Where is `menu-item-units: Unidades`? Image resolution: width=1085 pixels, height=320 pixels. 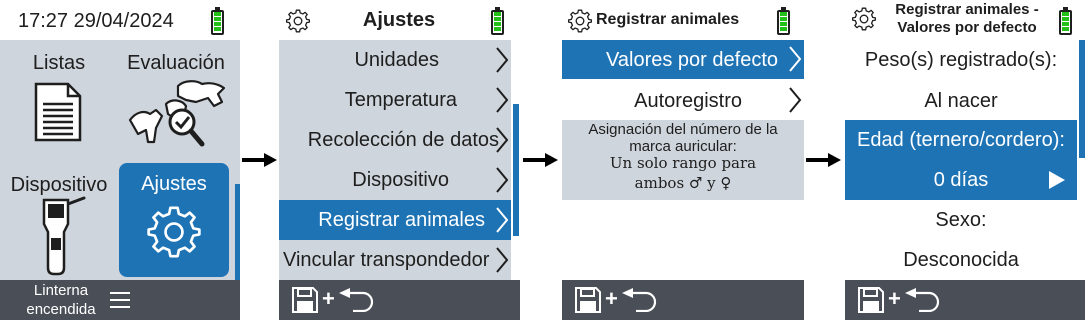 menu-item-units: Unidades is located at coordinates (395, 60).